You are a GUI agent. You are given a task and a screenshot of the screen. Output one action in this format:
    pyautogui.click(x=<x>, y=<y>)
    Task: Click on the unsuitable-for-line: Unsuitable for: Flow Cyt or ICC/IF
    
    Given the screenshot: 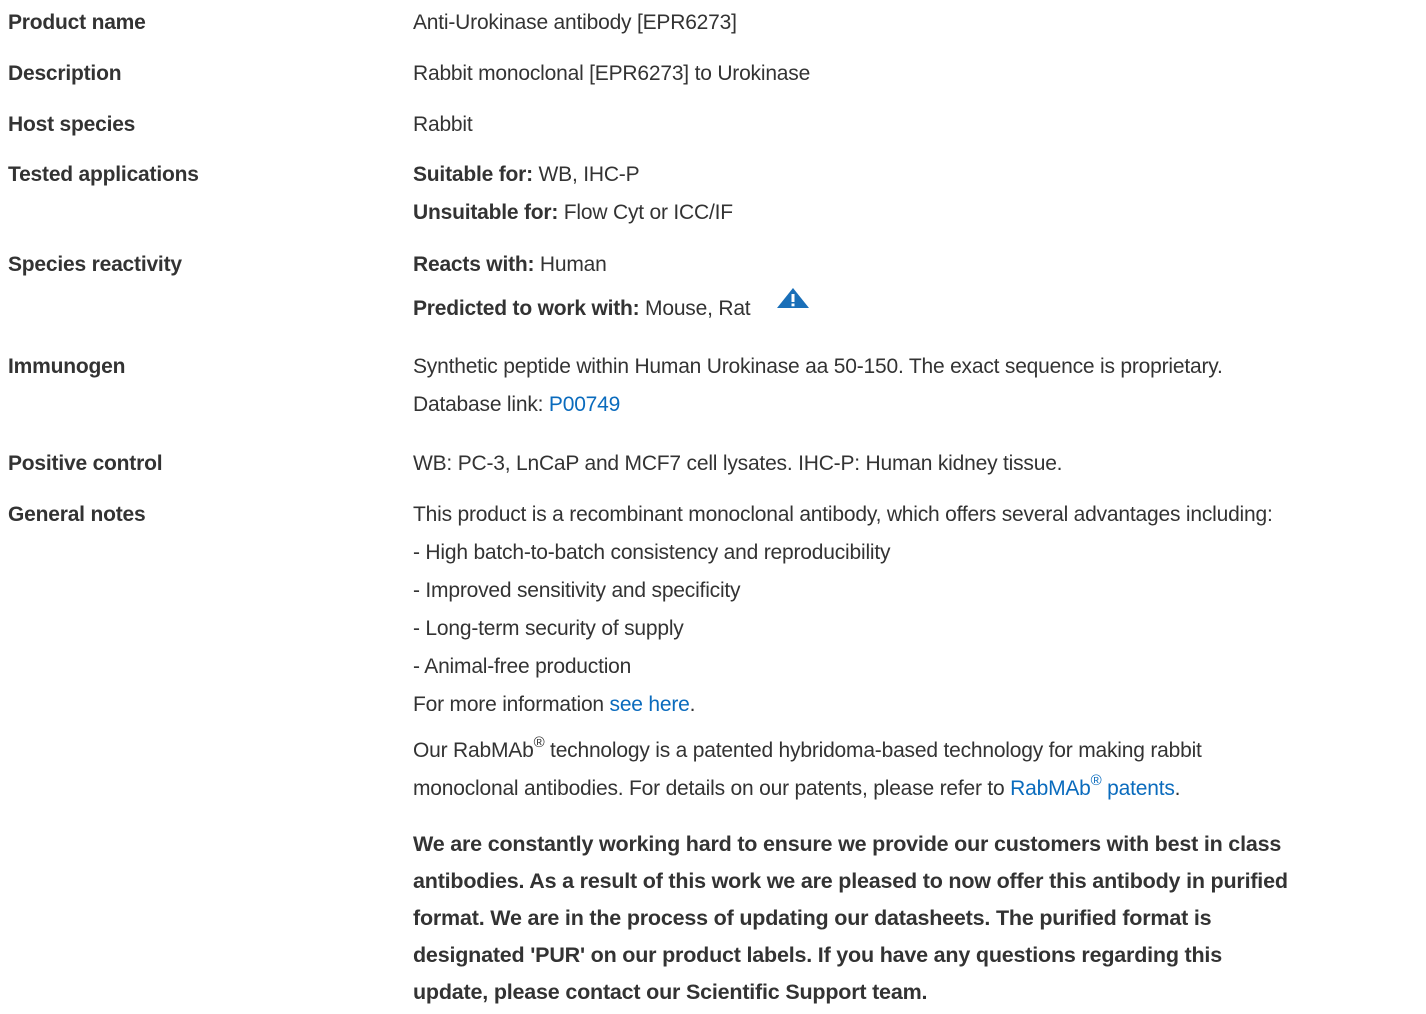 What is the action you would take?
    pyautogui.click(x=918, y=213)
    